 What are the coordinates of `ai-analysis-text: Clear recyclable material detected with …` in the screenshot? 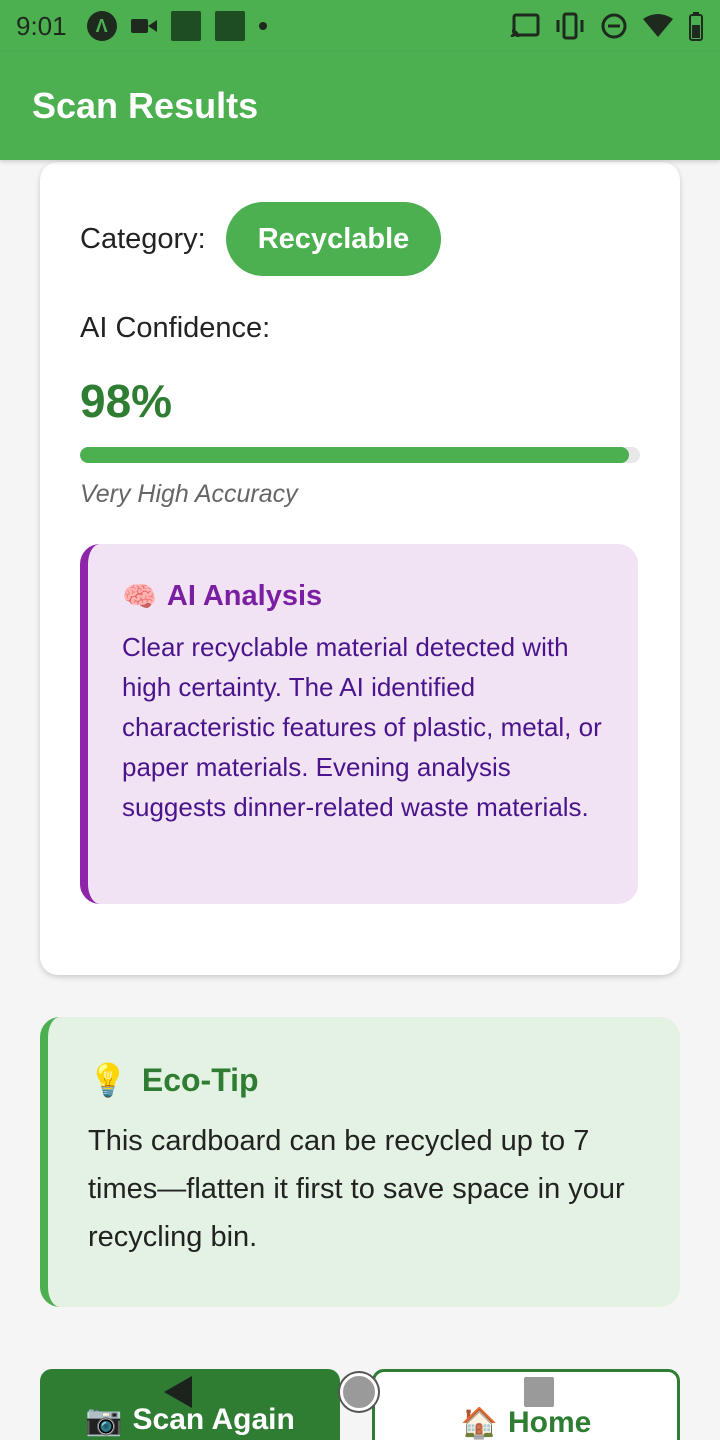 It's located at (362, 727).